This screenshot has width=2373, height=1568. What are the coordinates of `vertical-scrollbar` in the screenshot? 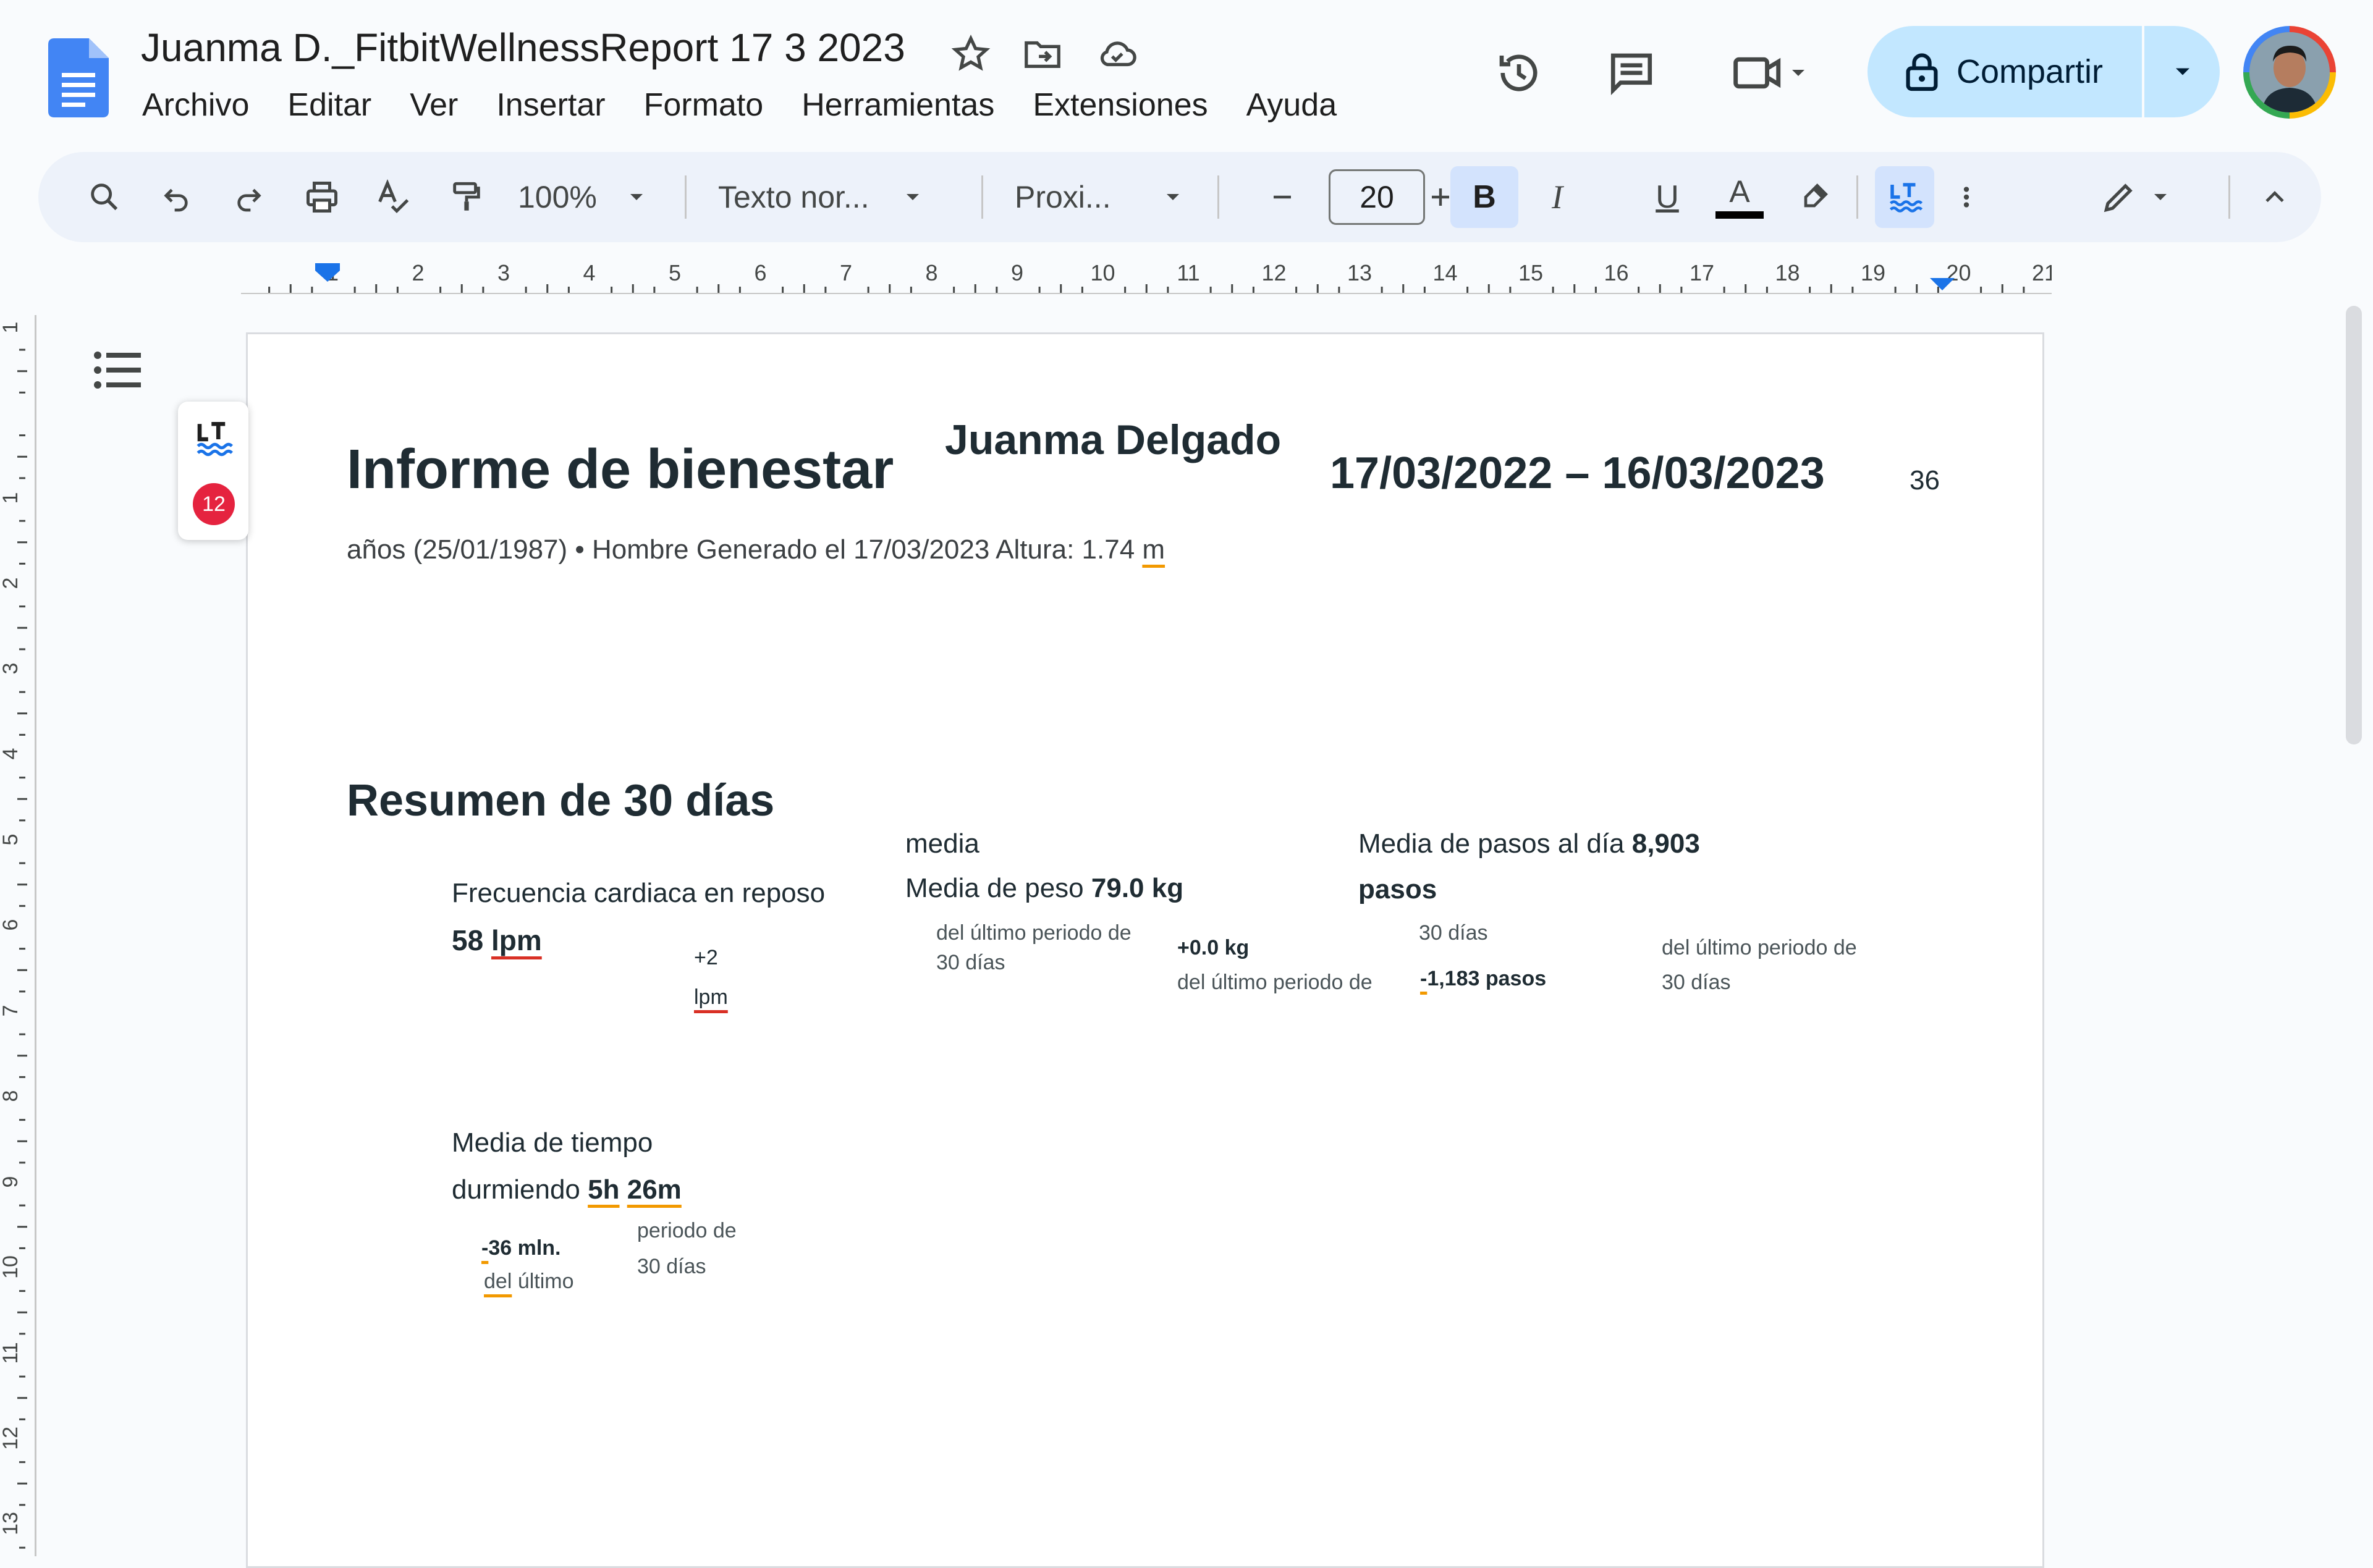 It's located at (2354, 525).